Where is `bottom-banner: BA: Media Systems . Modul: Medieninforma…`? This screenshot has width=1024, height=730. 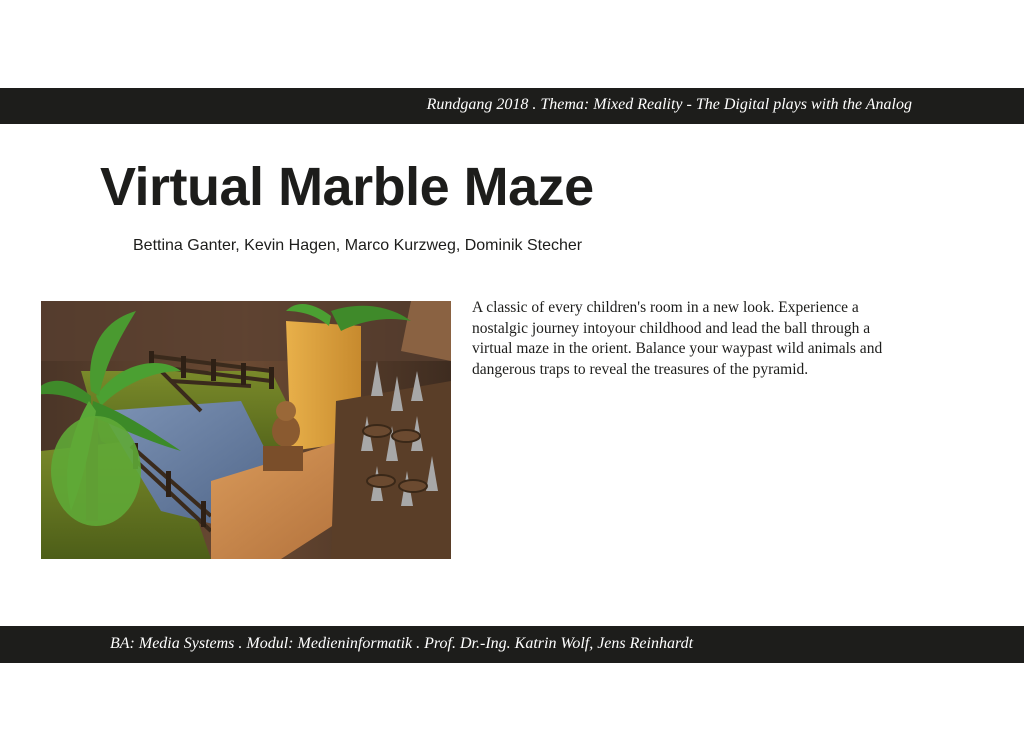
bottom-banner: BA: Media Systems . Modul: Medieninforma… is located at coordinates (512, 644).